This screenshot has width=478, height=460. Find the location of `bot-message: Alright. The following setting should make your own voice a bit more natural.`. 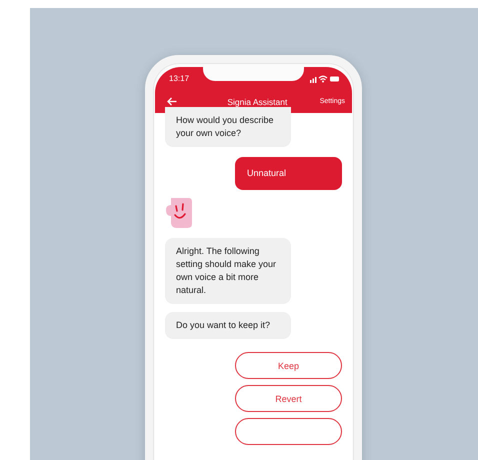

bot-message: Alright. The following setting should make your own voice a bit more natural. is located at coordinates (228, 271).